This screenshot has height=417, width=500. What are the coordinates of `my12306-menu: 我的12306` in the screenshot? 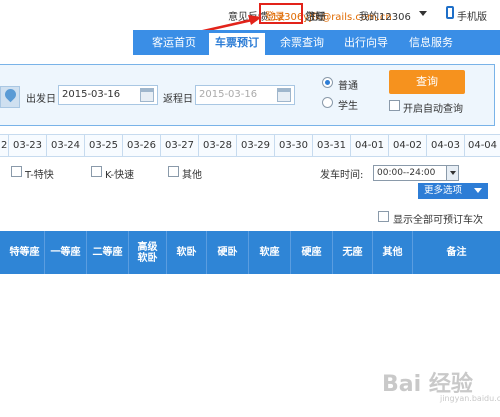 It's located at (385, 15).